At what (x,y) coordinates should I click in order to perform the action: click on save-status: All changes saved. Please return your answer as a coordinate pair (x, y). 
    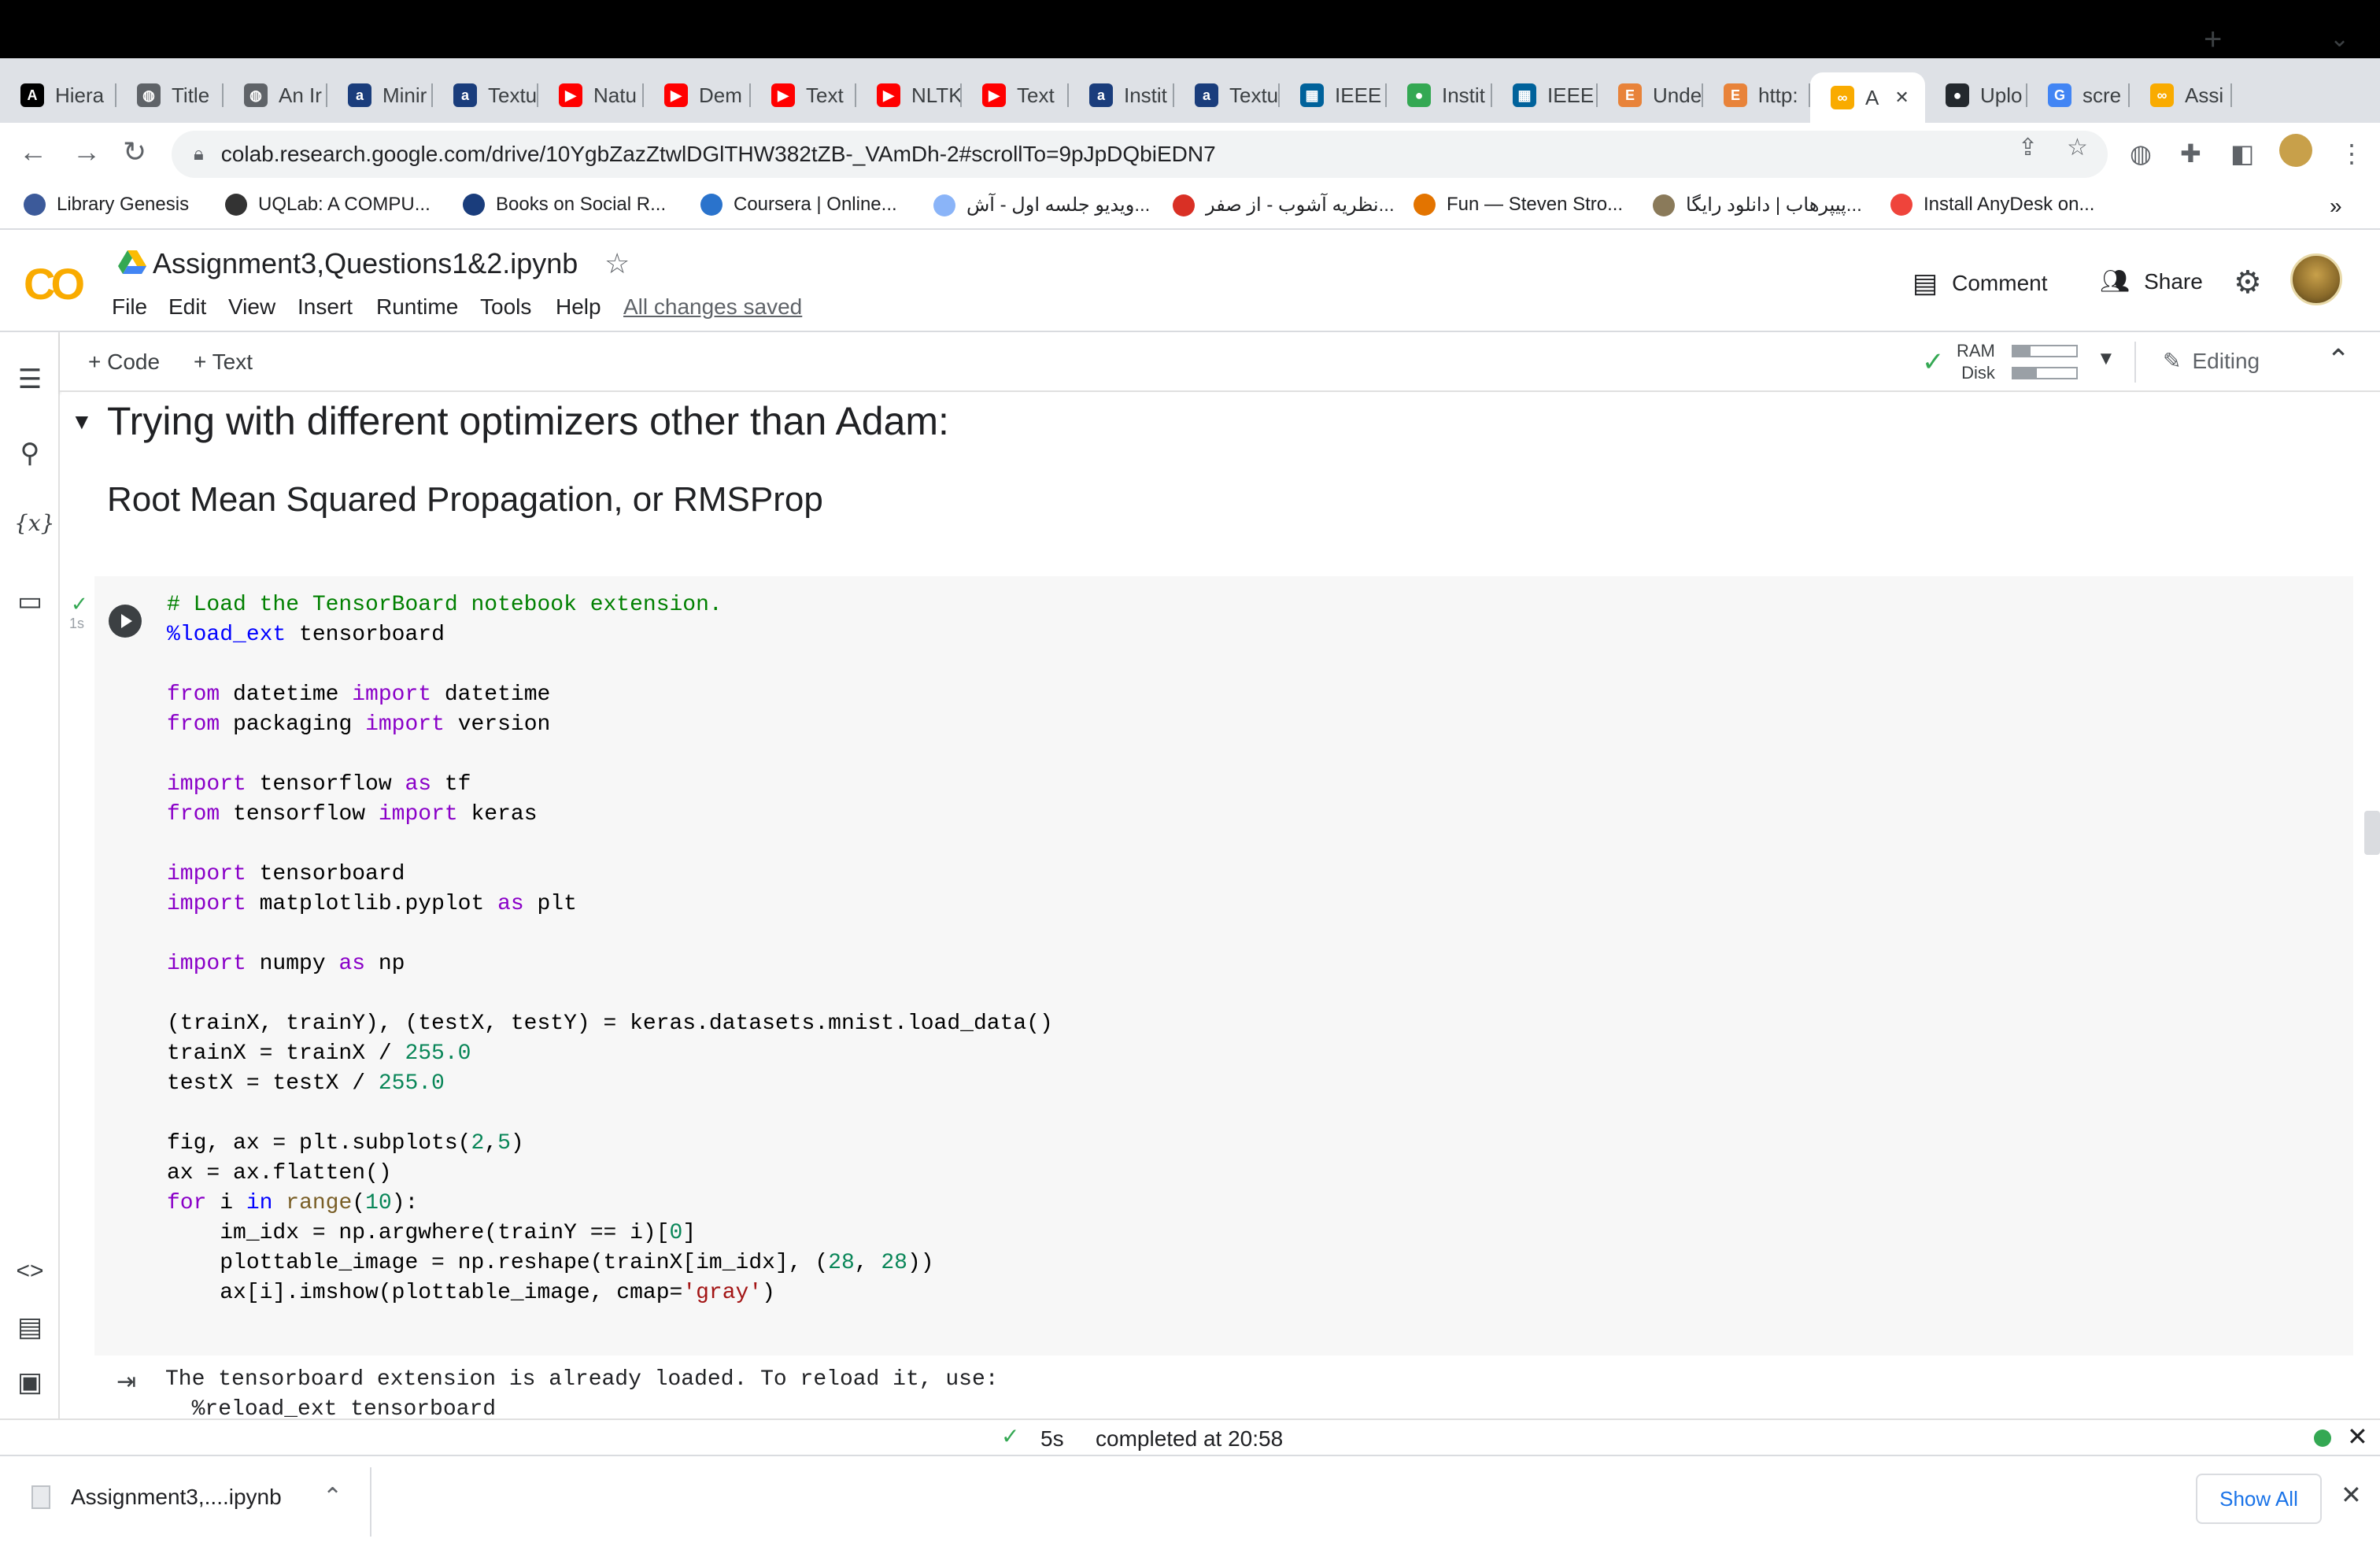
    Looking at the image, I should click on (712, 307).